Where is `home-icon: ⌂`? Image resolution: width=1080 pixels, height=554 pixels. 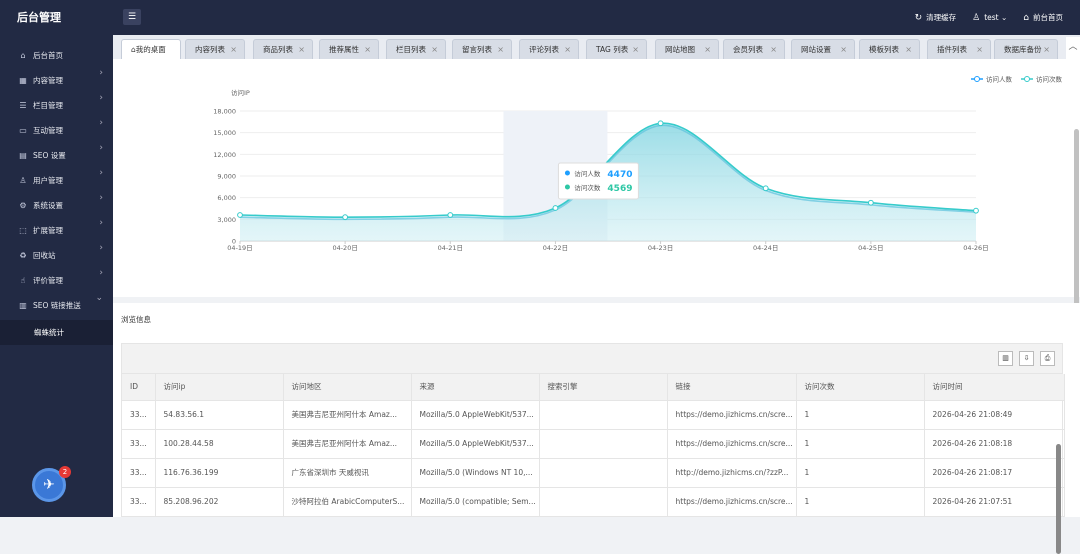 home-icon: ⌂ is located at coordinates (23, 55).